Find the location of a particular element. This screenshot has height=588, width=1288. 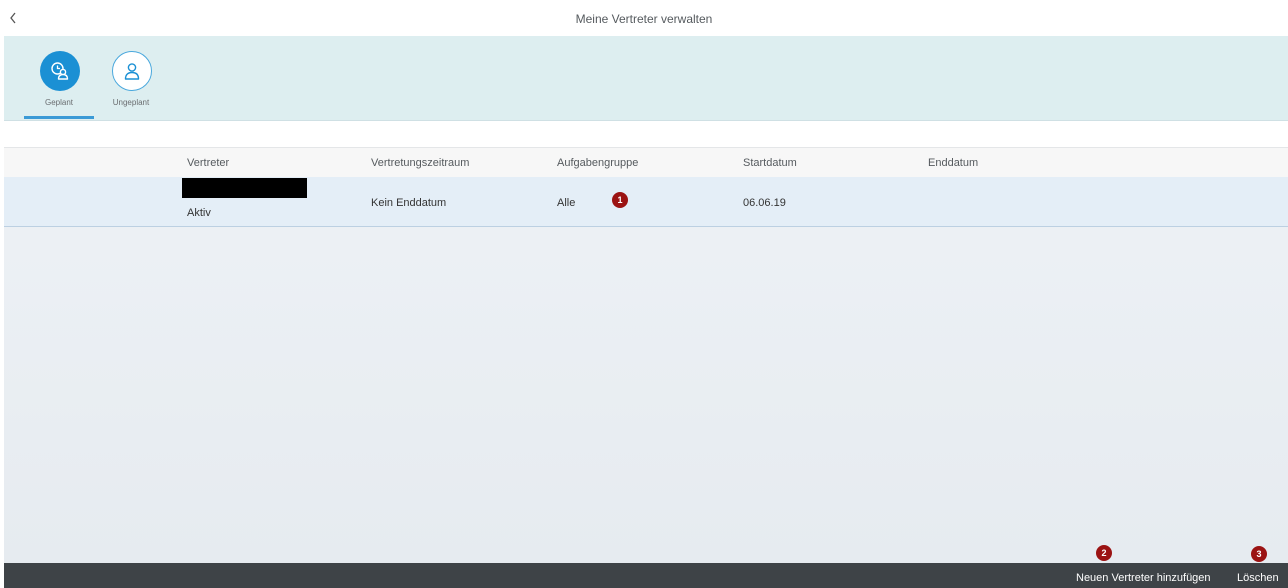

column-header-aufgabengruppe: Aufgabengruppe is located at coordinates (597, 163).